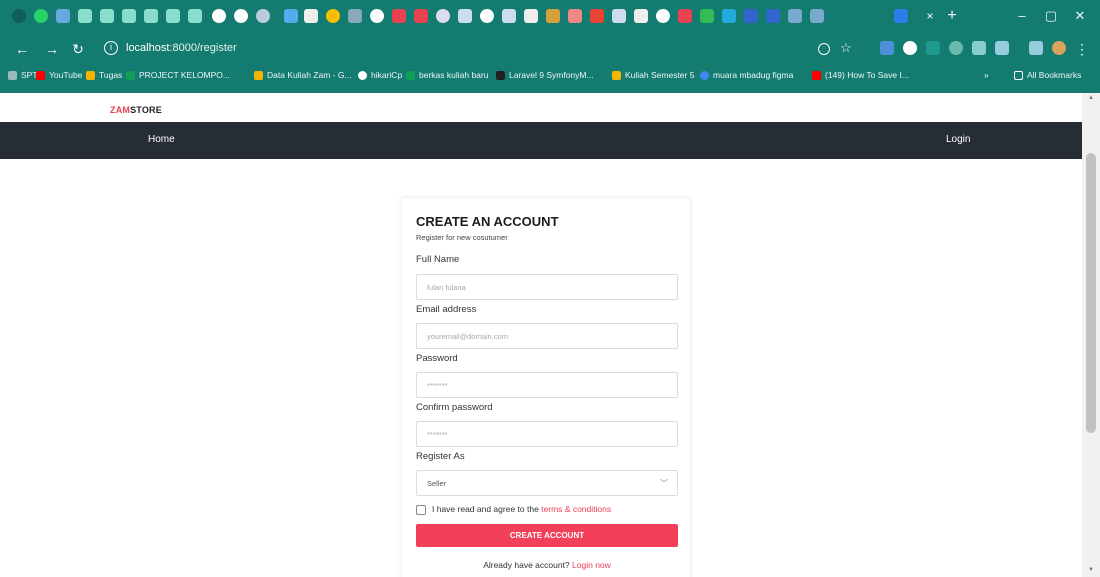  What do you see at coordinates (1051, 16) in the screenshot?
I see `restore-button: ▢` at bounding box center [1051, 16].